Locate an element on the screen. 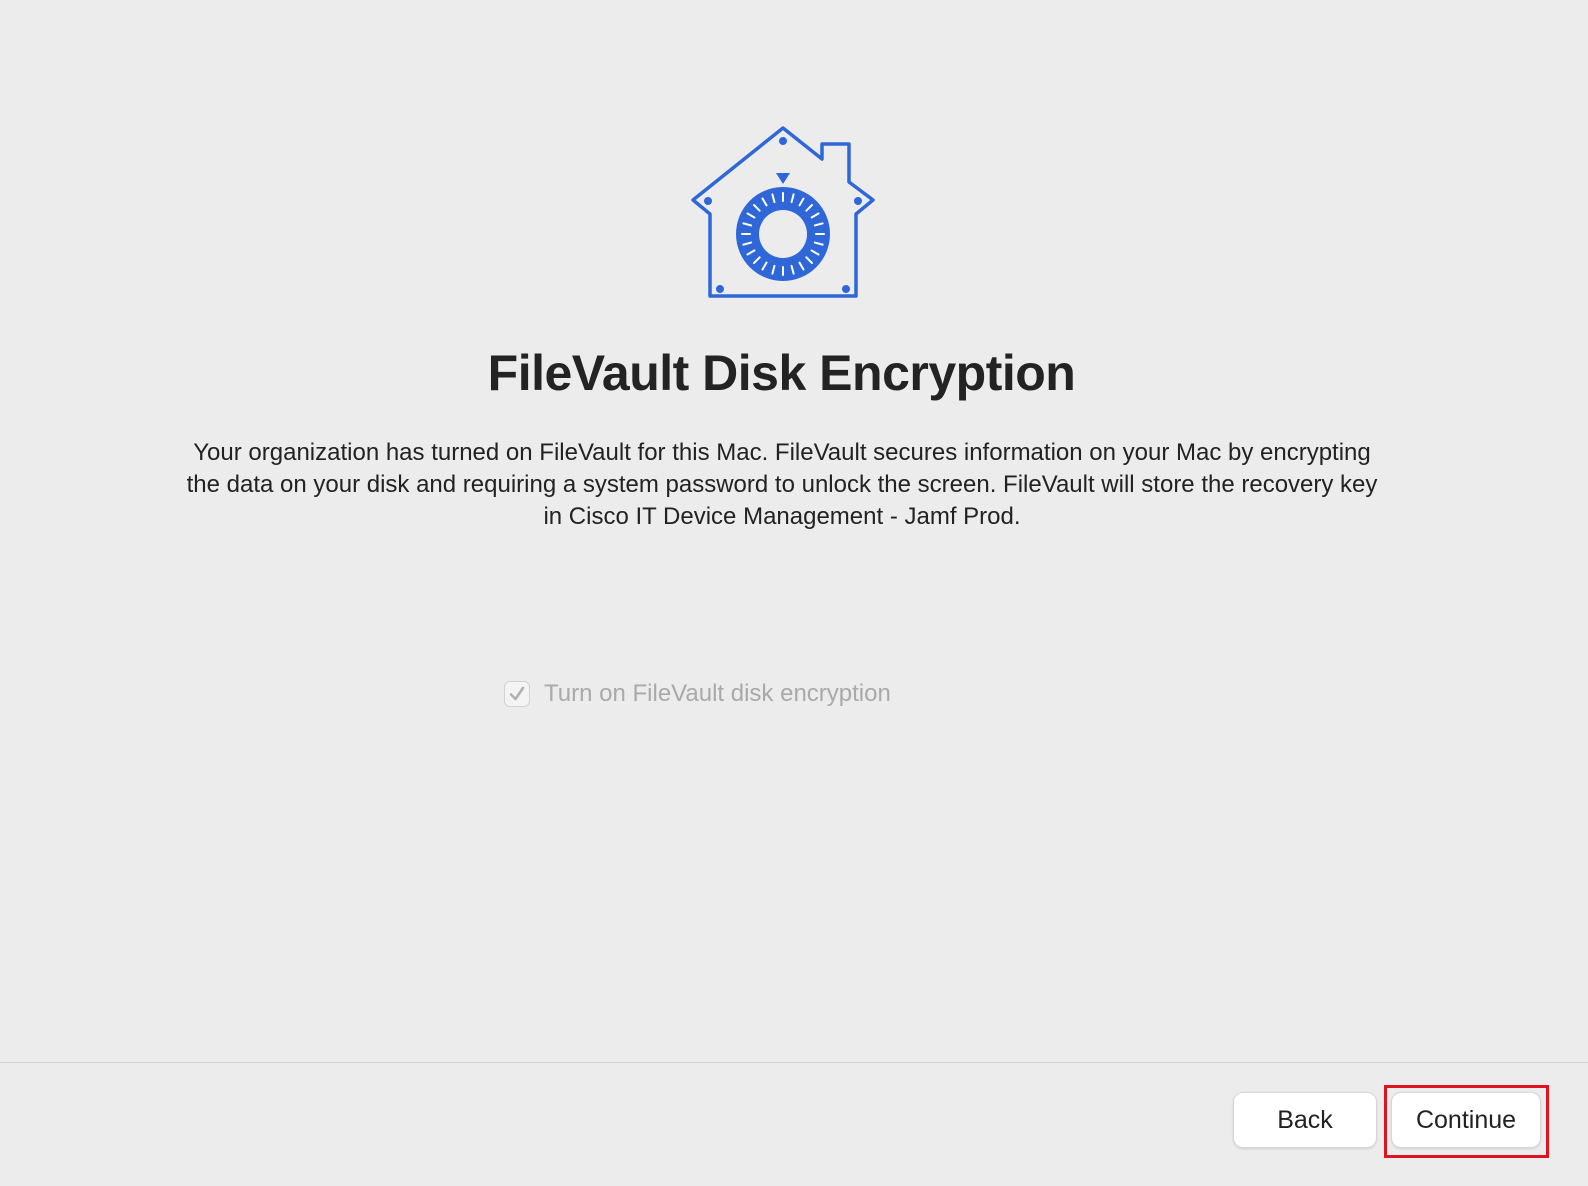  footer-divider is located at coordinates (794, 1062).